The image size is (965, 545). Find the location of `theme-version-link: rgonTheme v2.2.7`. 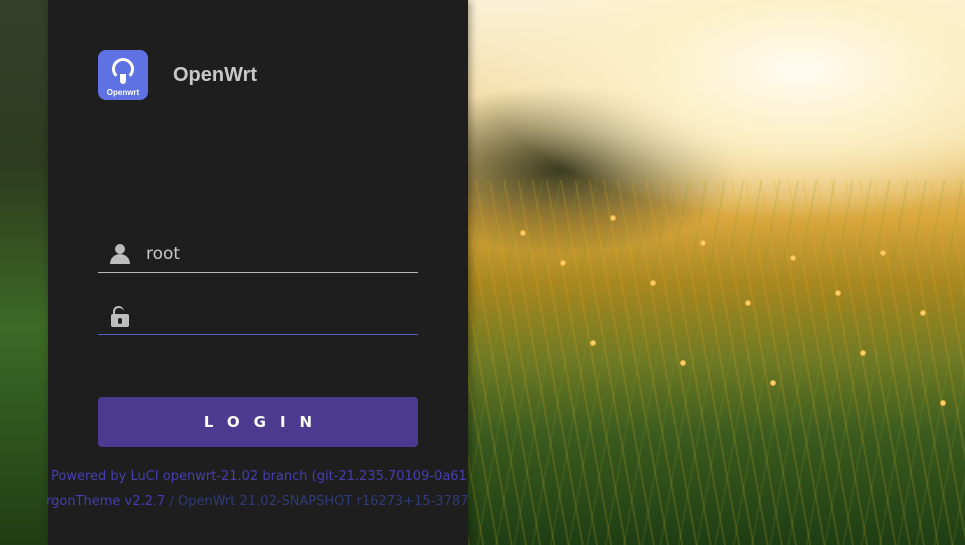

theme-version-link: rgonTheme v2.2.7 is located at coordinates (105, 501).